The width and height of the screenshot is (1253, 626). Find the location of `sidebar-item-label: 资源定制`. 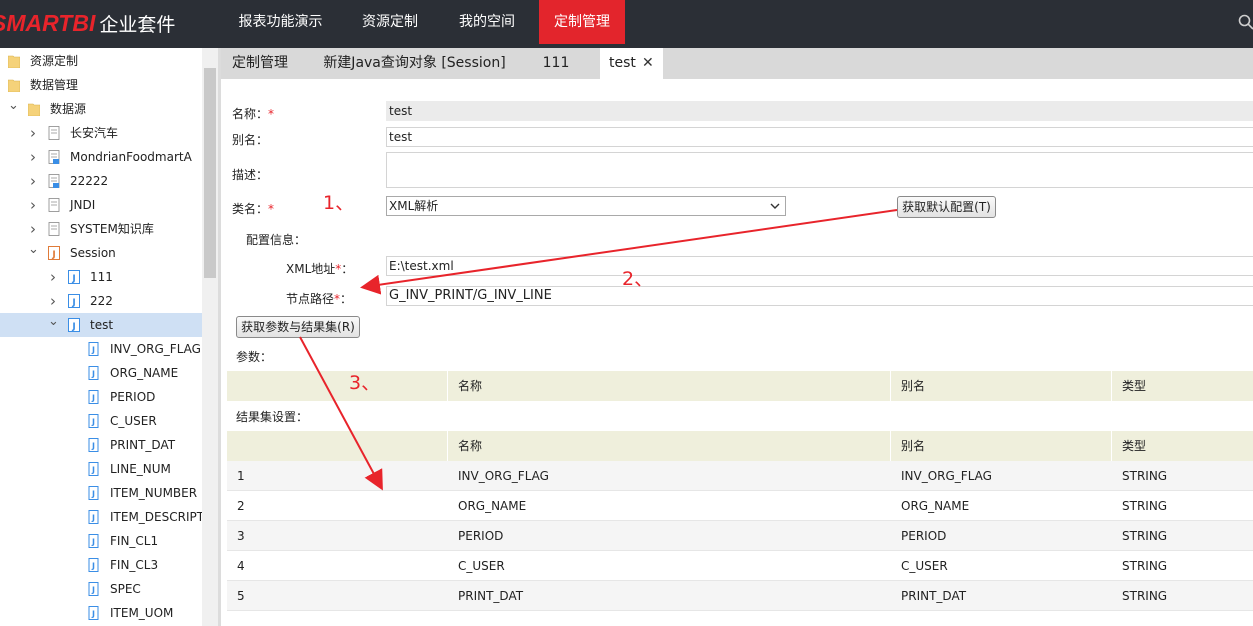

sidebar-item-label: 资源定制 is located at coordinates (54, 61).